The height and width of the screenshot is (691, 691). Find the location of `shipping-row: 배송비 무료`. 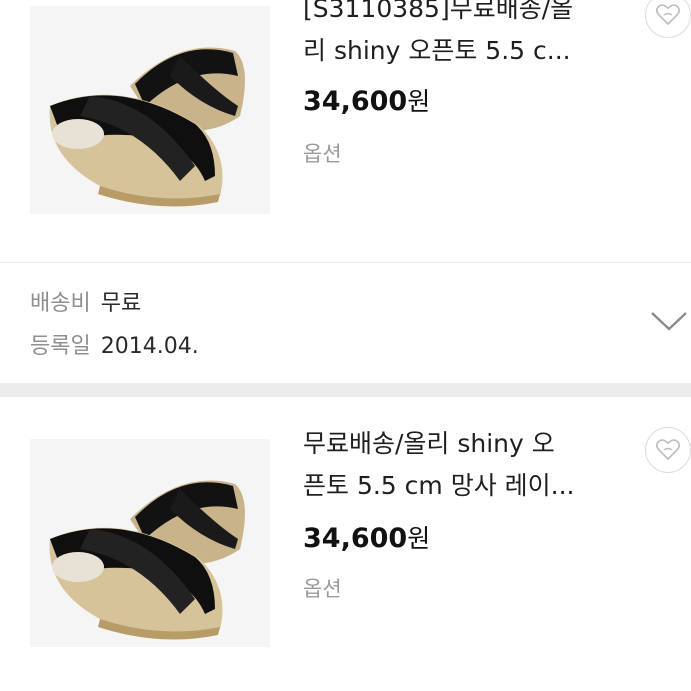

shipping-row: 배송비 무료 is located at coordinates (85, 301).